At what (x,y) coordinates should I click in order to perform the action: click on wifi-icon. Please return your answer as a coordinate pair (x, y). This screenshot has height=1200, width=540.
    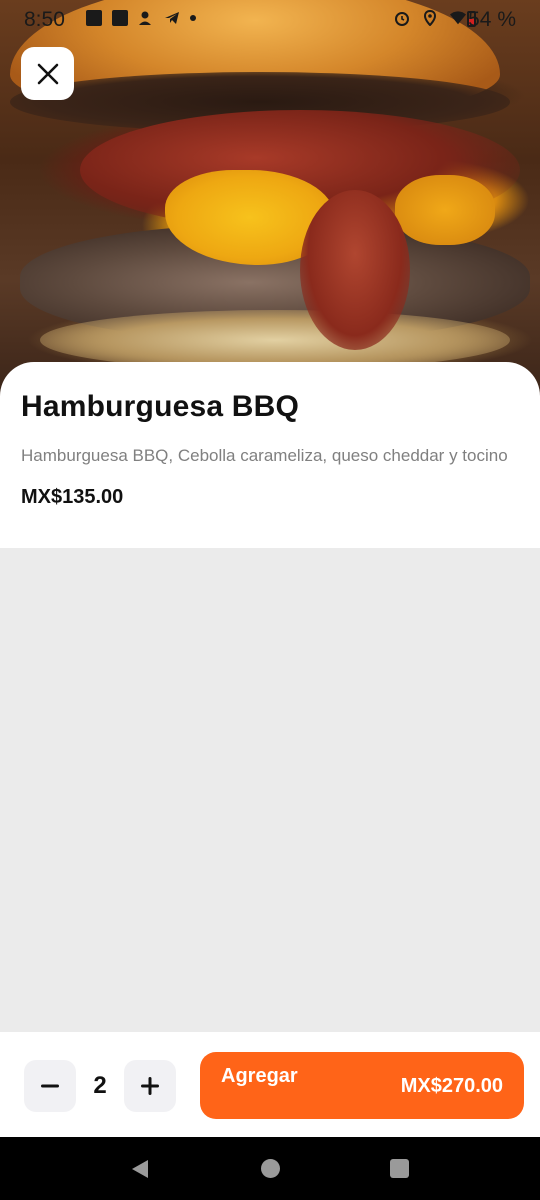
    Looking at the image, I should click on (458, 18).